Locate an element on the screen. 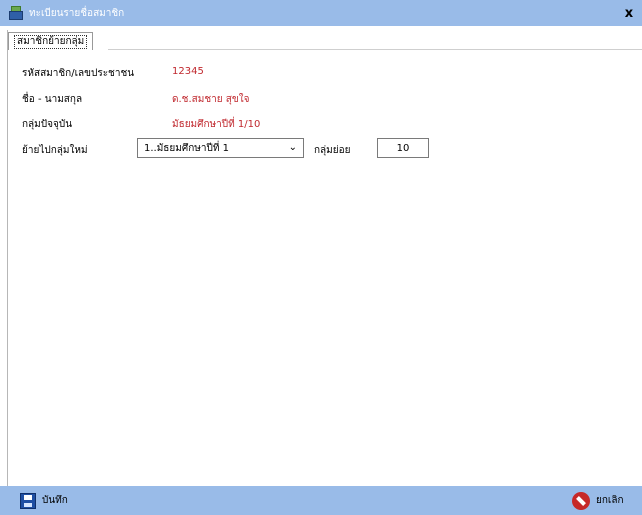 The width and height of the screenshot is (642, 515). member-id-label: รหัสสมาชิก/เลขประชาชน is located at coordinates (78, 73).